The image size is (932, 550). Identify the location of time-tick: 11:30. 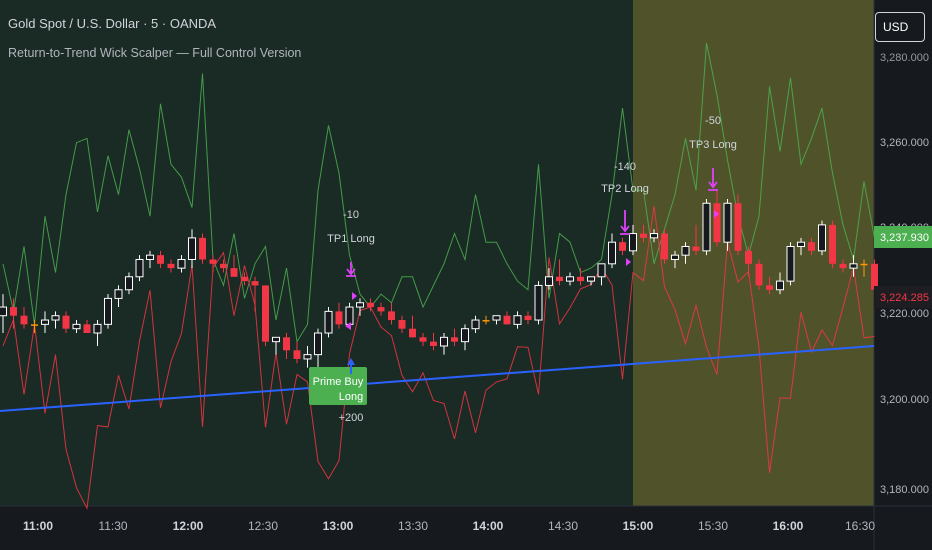
(112, 526).